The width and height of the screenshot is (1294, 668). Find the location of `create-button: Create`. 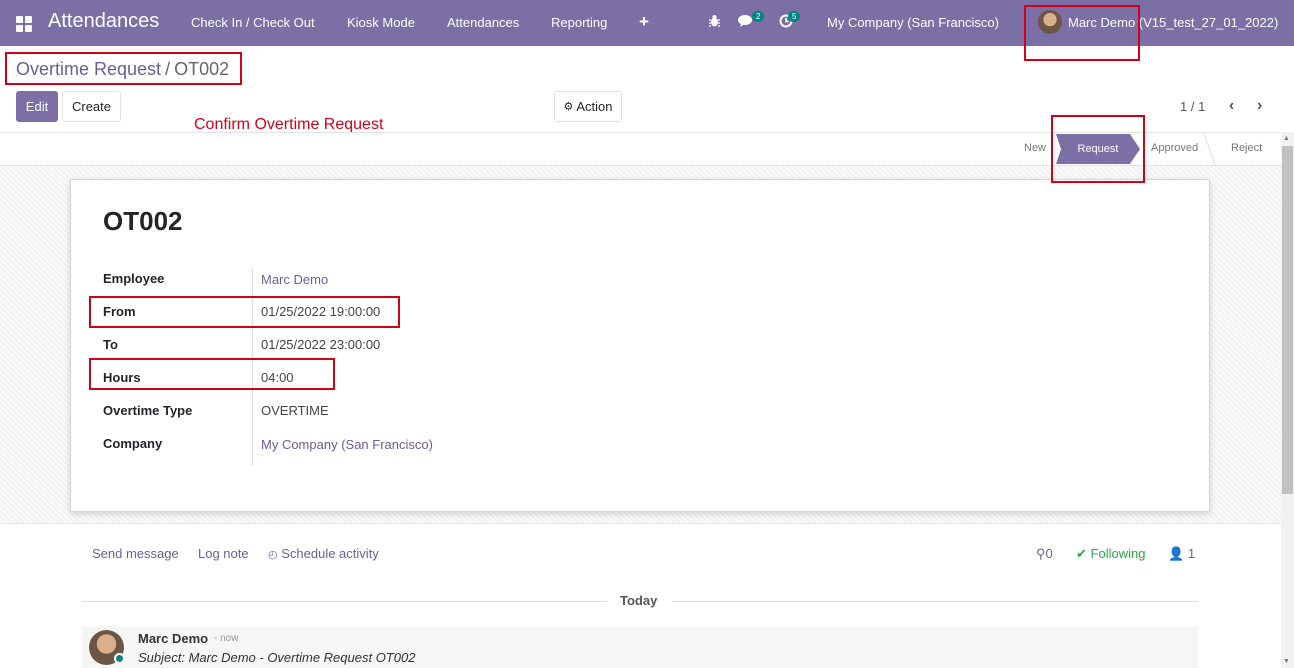

create-button: Create is located at coordinates (91, 106).